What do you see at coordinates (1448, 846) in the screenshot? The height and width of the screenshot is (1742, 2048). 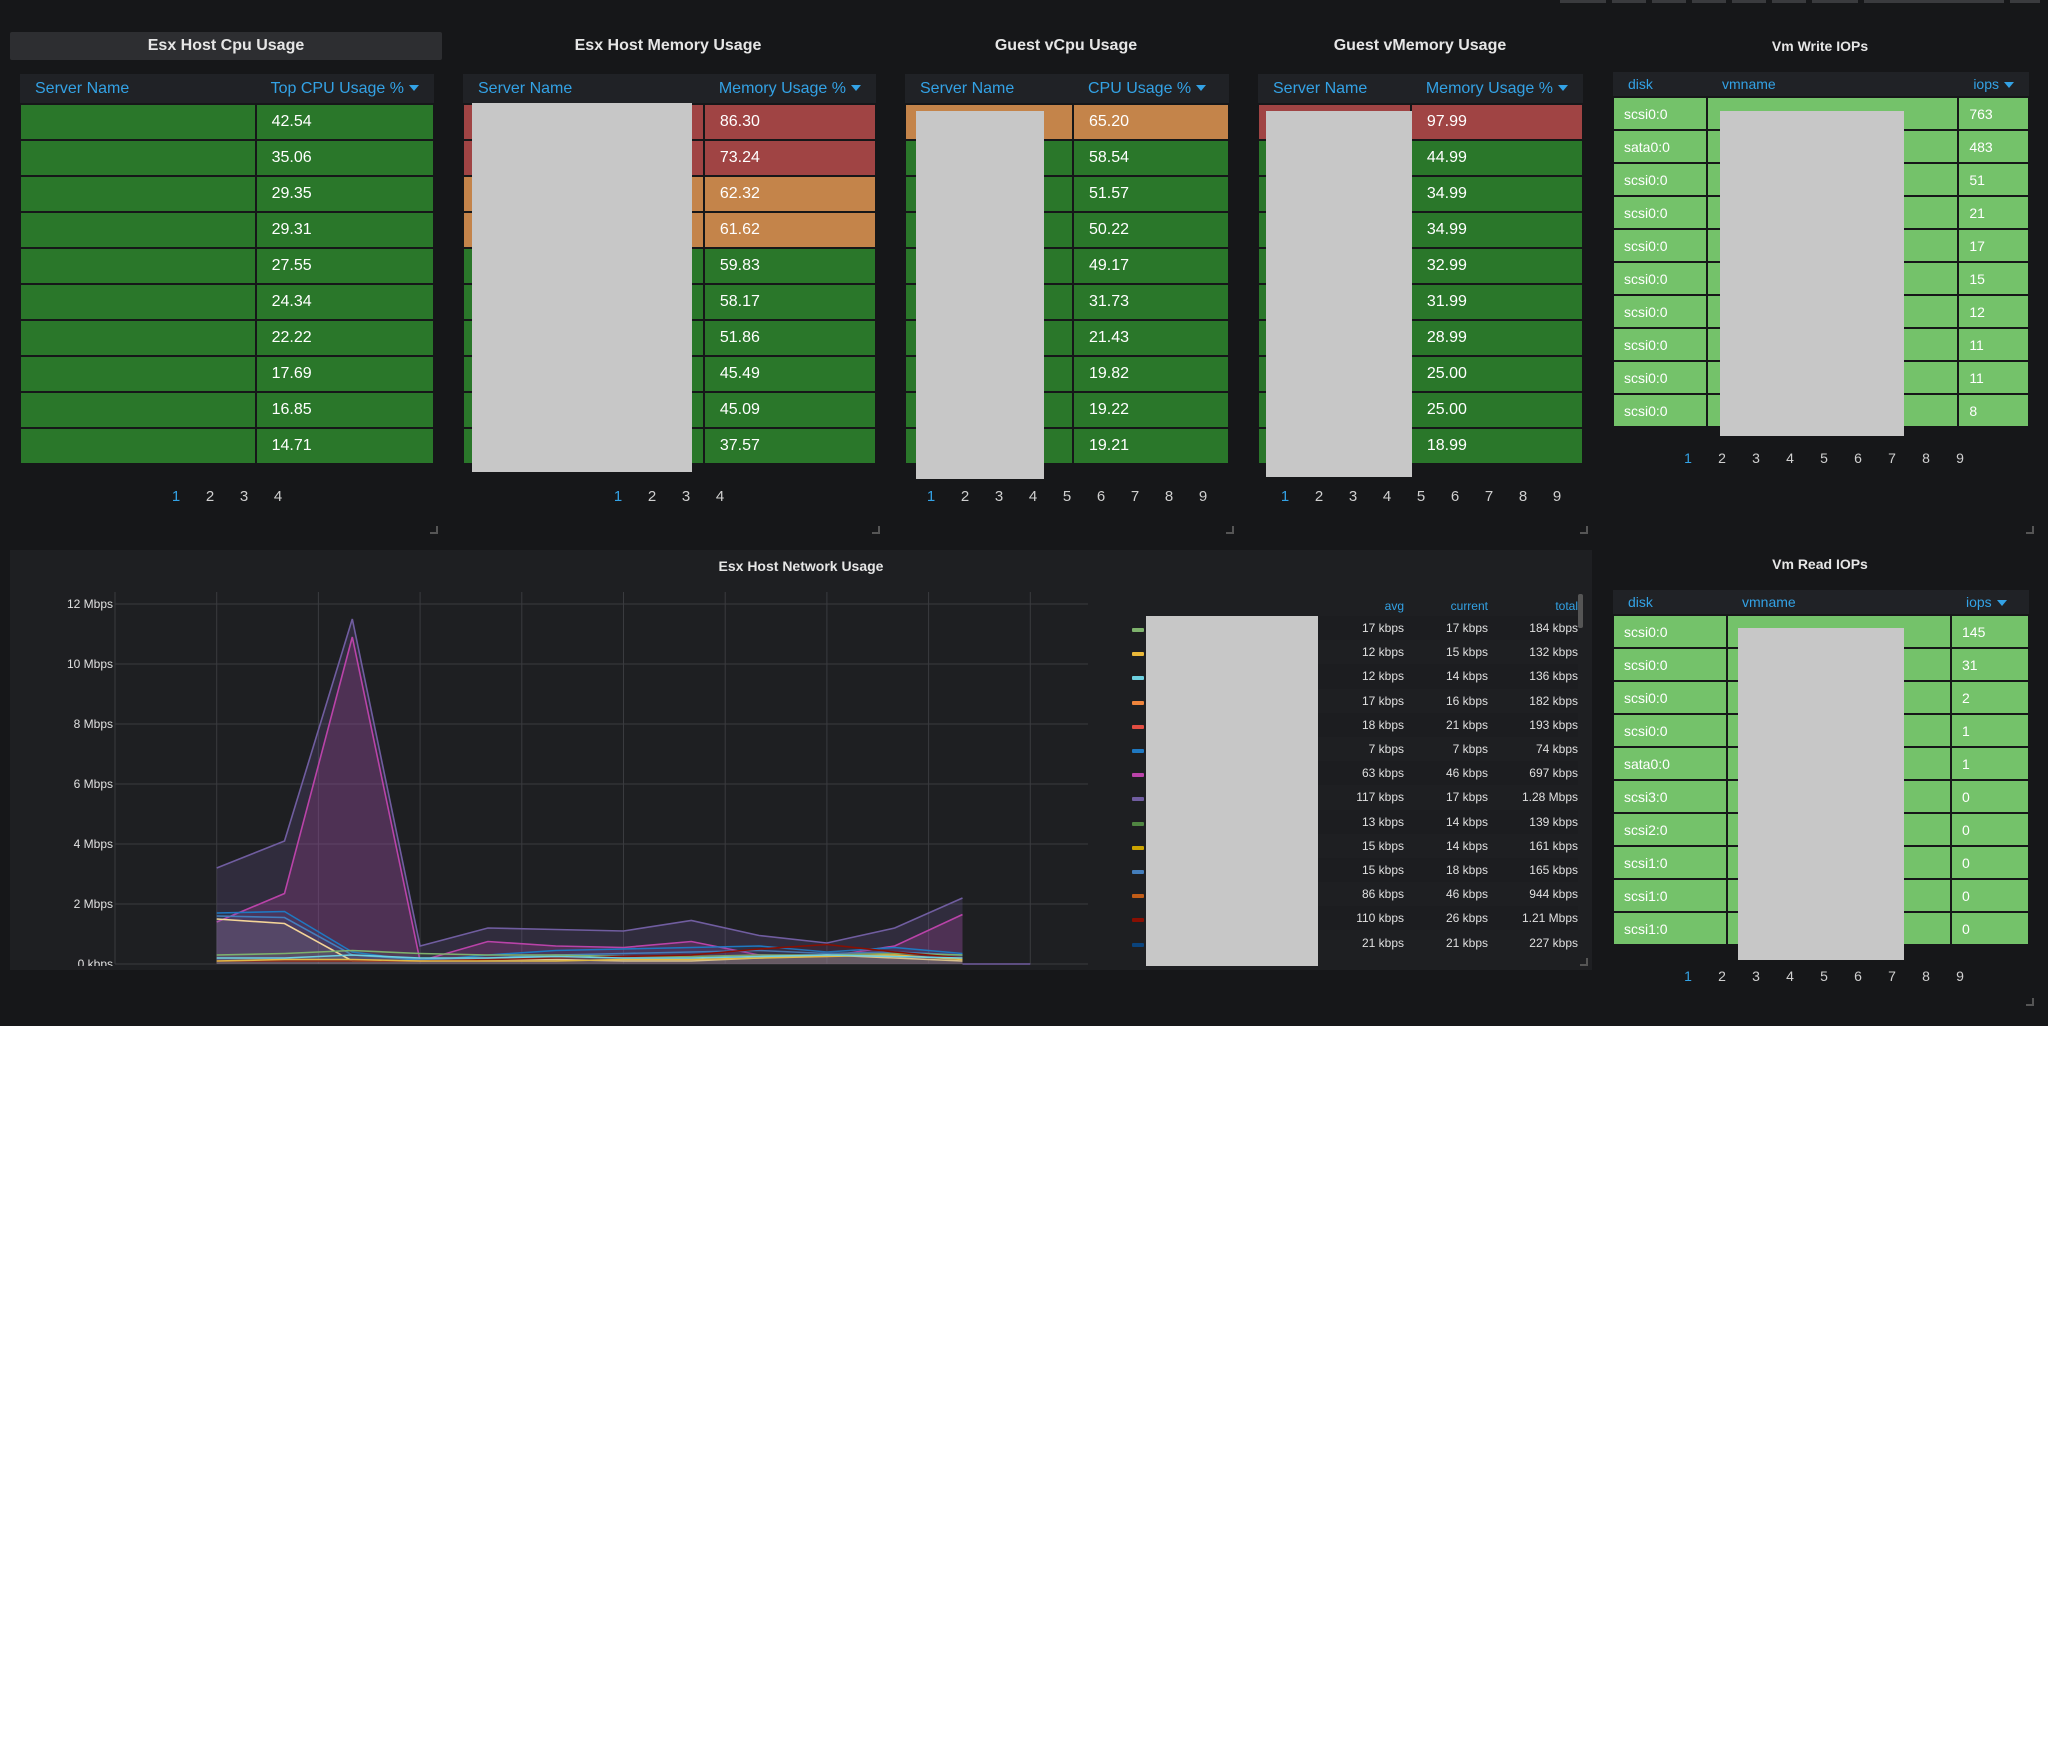 I see `legend-row: 15 kbps 14 kbps 161 kbps` at bounding box center [1448, 846].